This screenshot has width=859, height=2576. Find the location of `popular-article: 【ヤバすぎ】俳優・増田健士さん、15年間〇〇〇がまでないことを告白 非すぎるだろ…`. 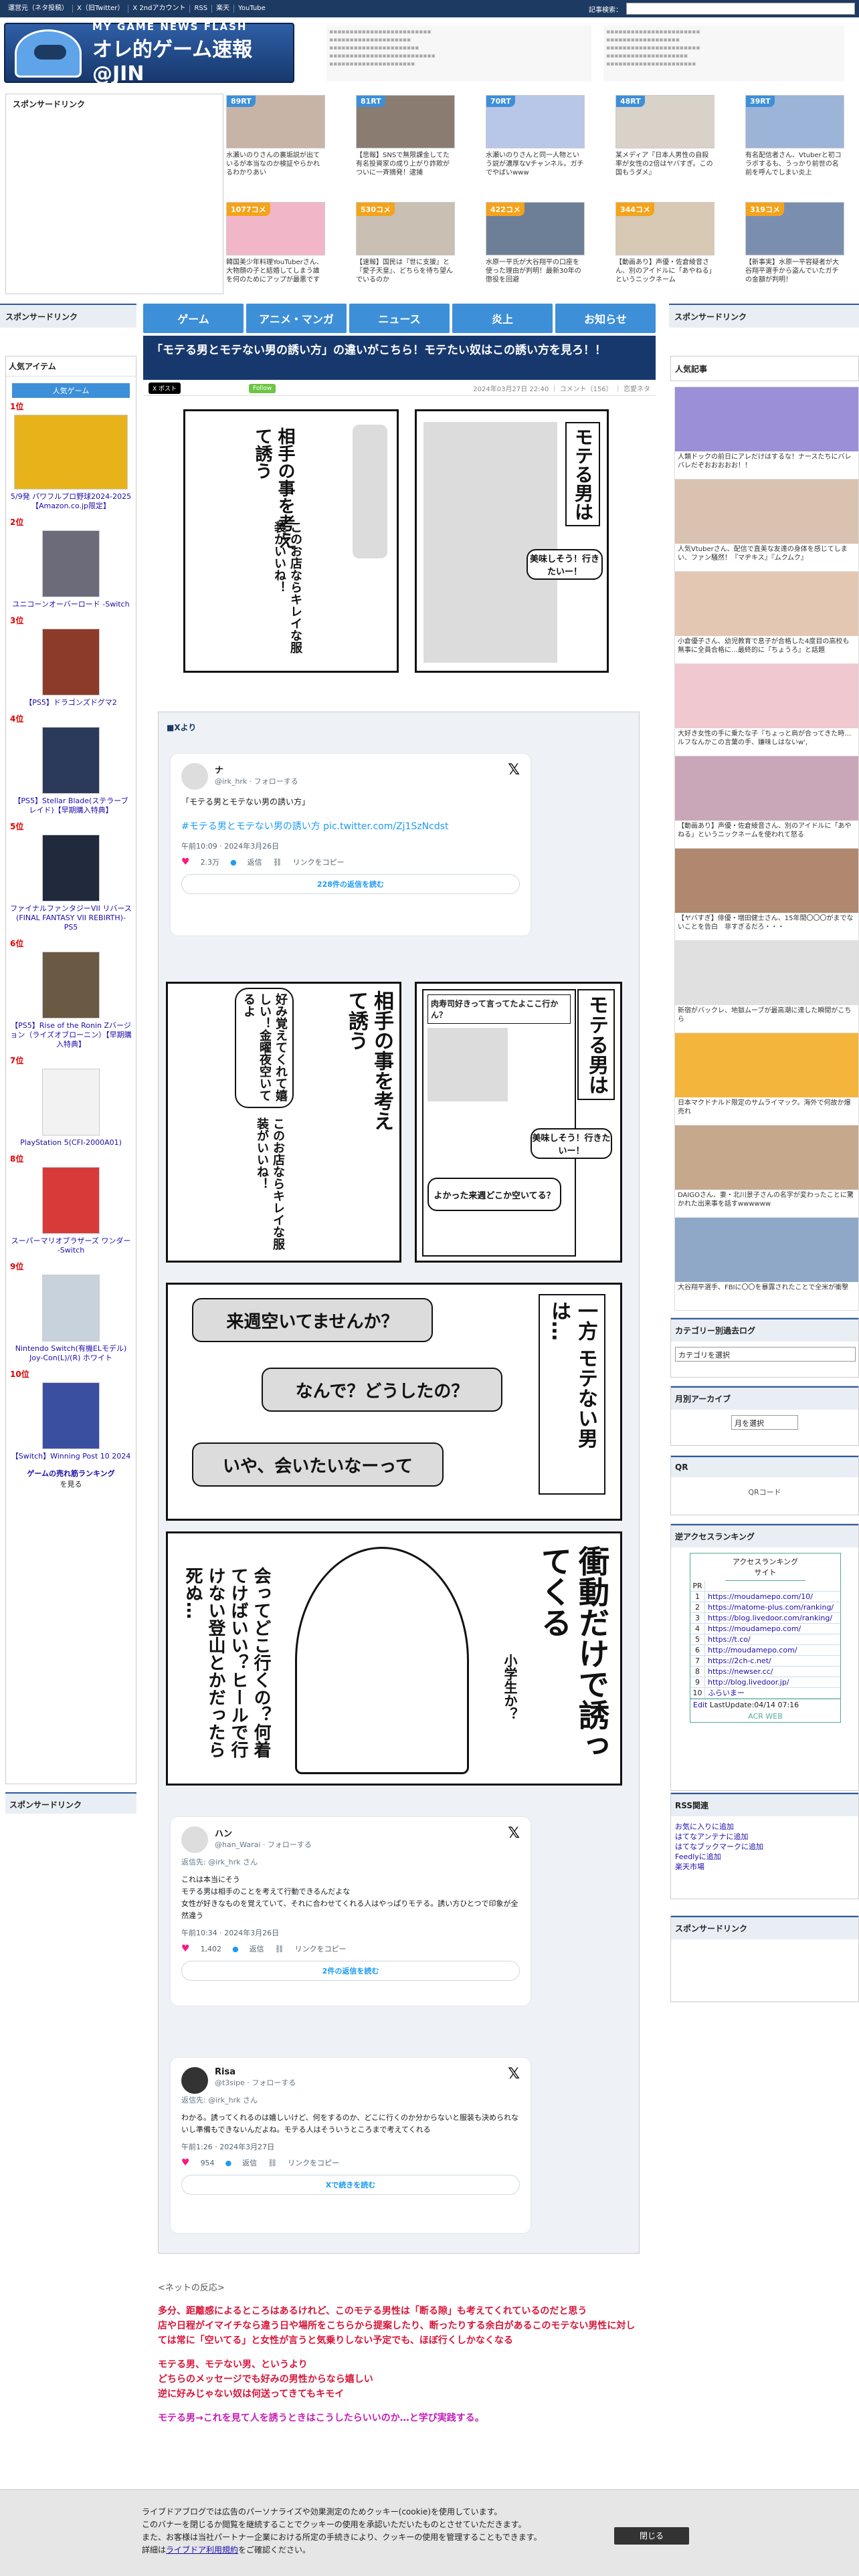

popular-article: 【ヤバすぎ】俳優・増田健士さん、15年間〇〇〇がまでないことを告白 非すぎるだろ… is located at coordinates (767, 895).